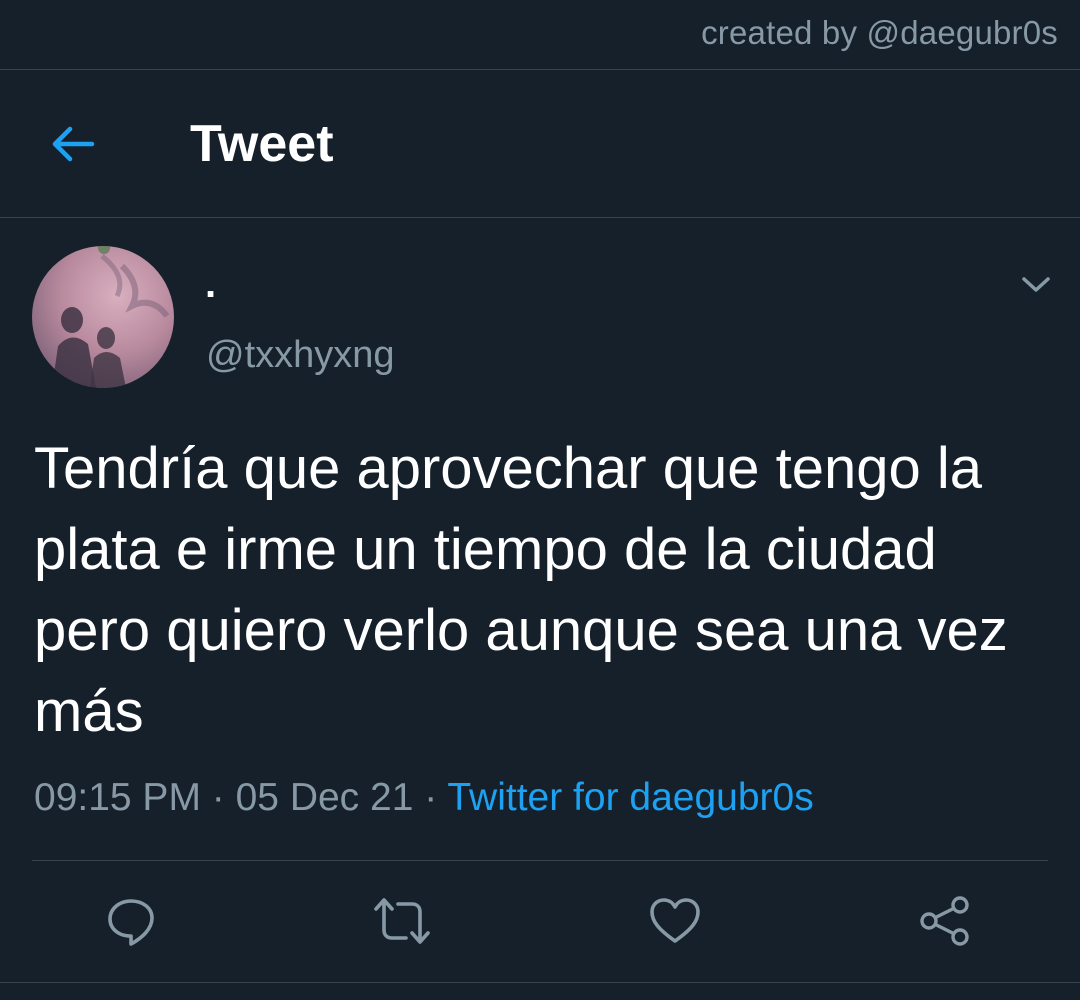 The width and height of the screenshot is (1080, 1000). I want to click on back-button, so click(74, 144).